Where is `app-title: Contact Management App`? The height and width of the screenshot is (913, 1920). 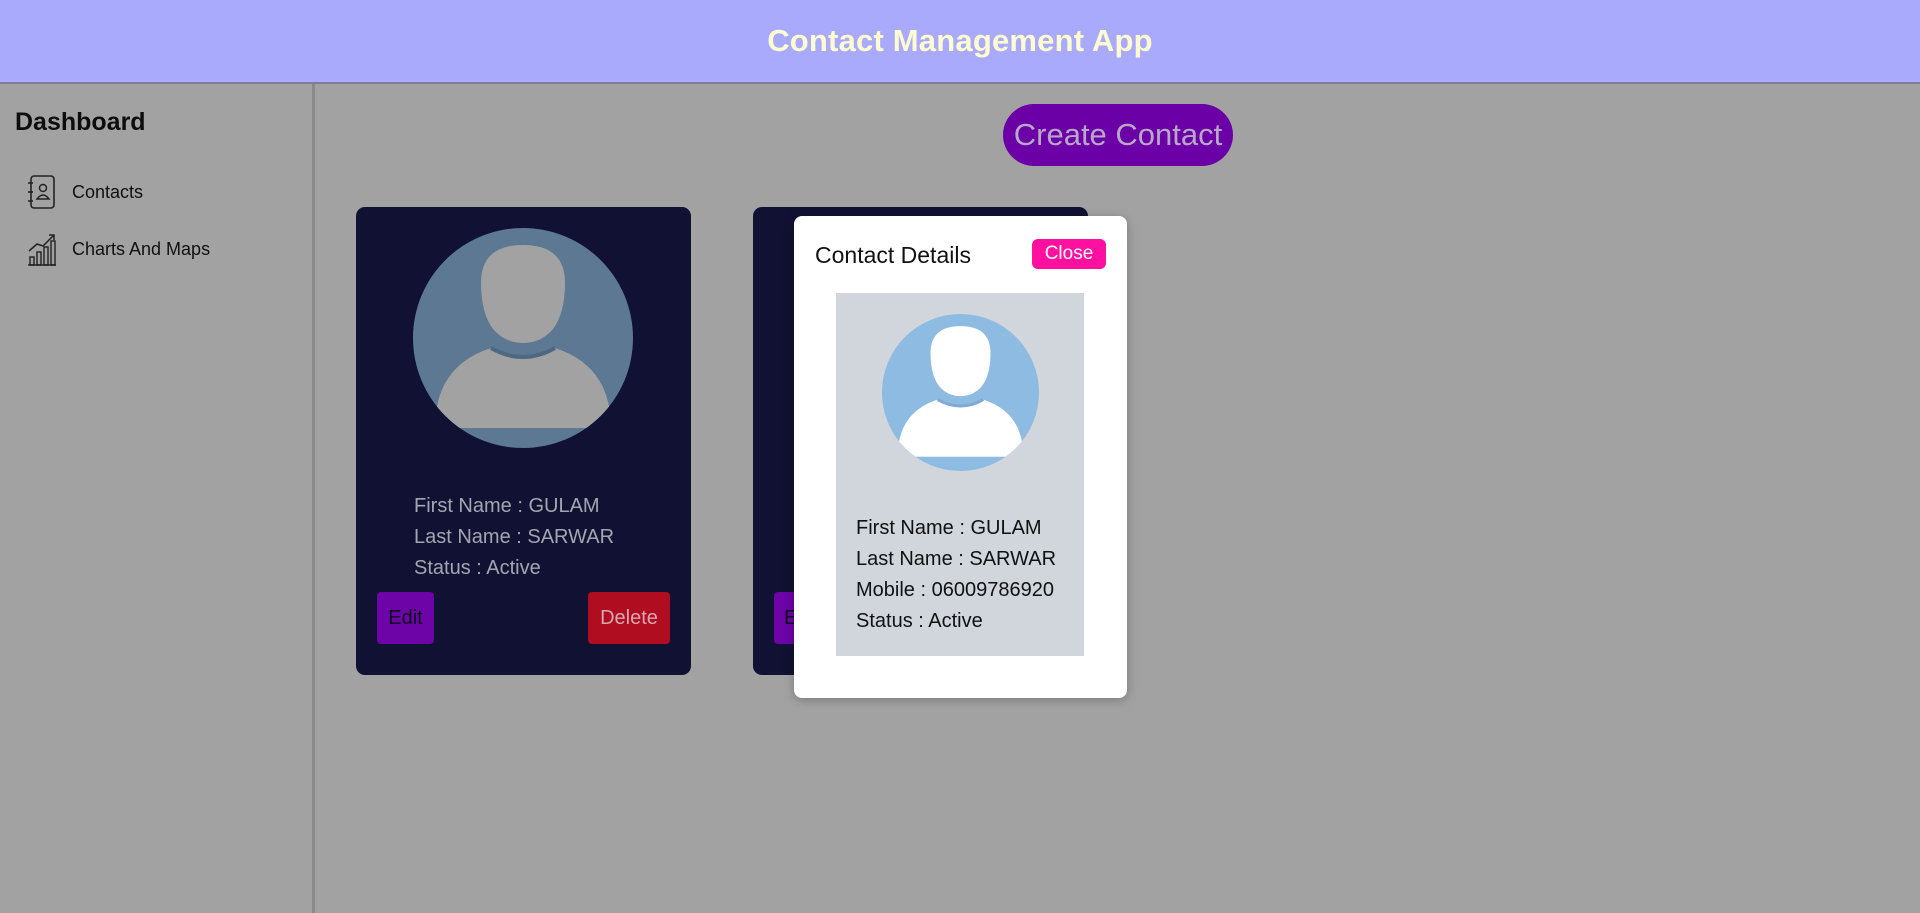
app-title: Contact Management App is located at coordinates (960, 40).